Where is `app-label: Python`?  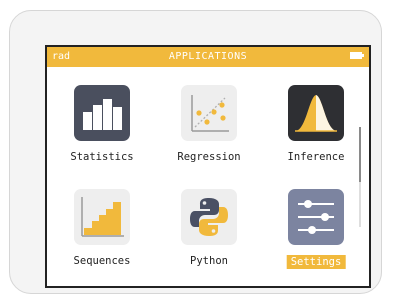 app-label: Python is located at coordinates (209, 261).